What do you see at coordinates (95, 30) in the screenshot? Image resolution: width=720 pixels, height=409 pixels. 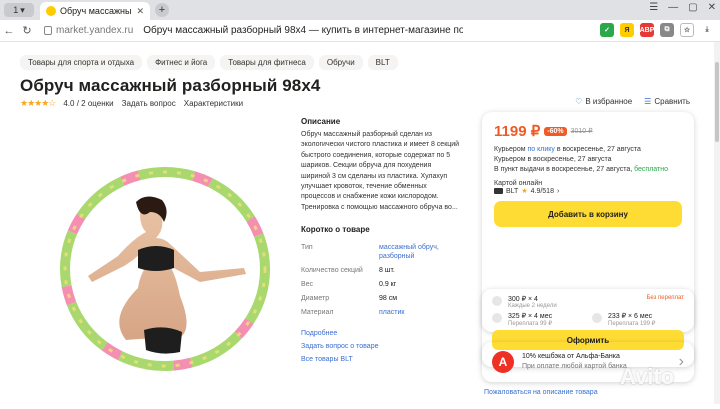 I see `url-domain-text: market.yandex.ru` at bounding box center [95, 30].